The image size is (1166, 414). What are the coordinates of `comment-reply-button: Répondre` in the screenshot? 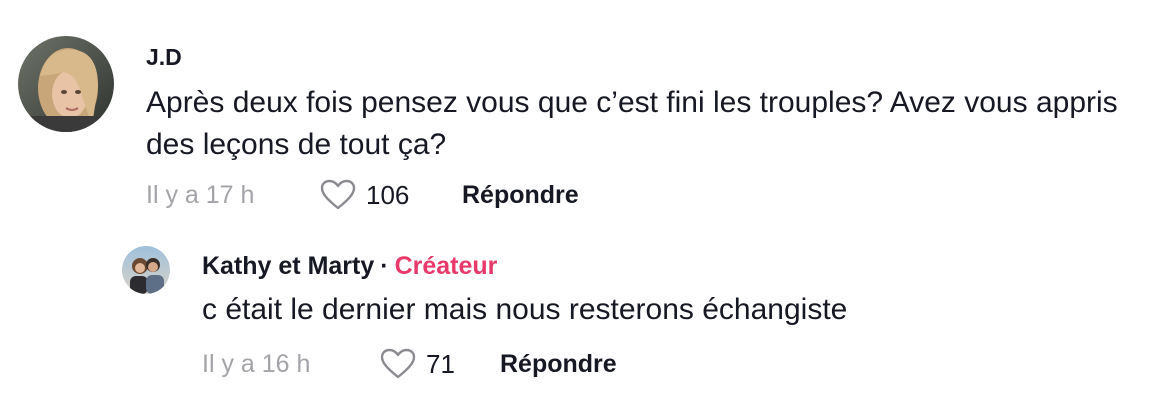 It's located at (520, 195).